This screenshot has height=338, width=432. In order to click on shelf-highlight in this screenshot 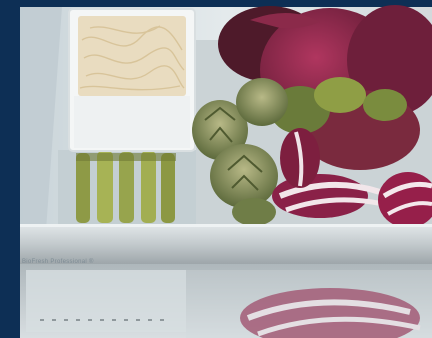, I will do `click(226, 225)`.